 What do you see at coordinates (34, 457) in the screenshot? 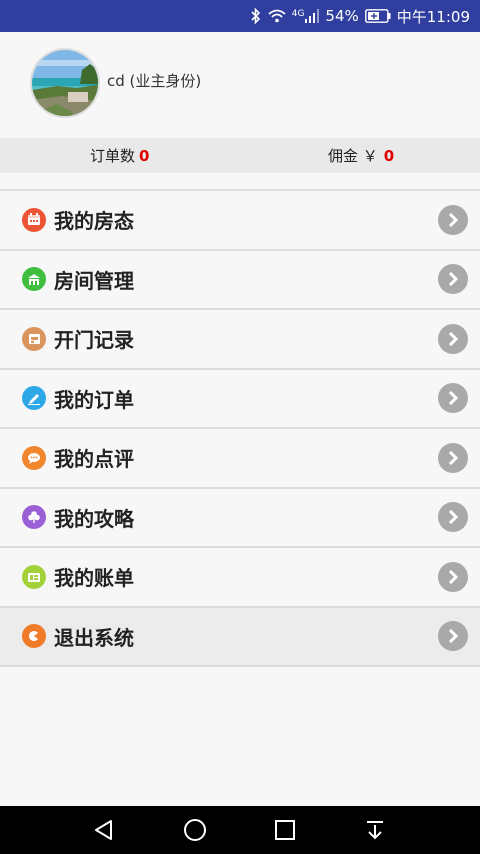
I see `comment-icon` at bounding box center [34, 457].